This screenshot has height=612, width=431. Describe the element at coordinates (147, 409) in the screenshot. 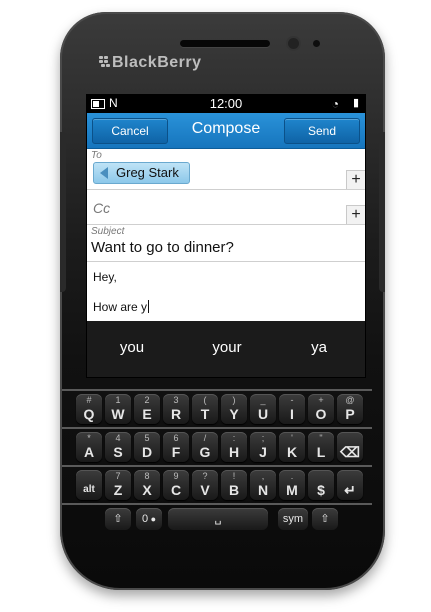

I see `key-e: 2E` at that location.